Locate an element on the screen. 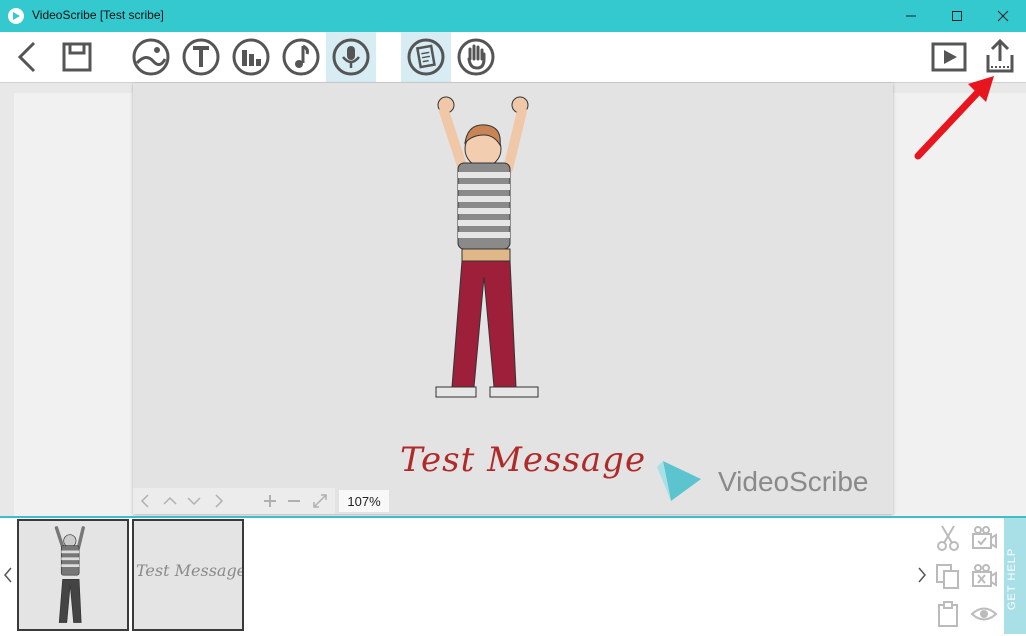 The width and height of the screenshot is (1026, 636). timeline-scroll-right-button is located at coordinates (922, 575).